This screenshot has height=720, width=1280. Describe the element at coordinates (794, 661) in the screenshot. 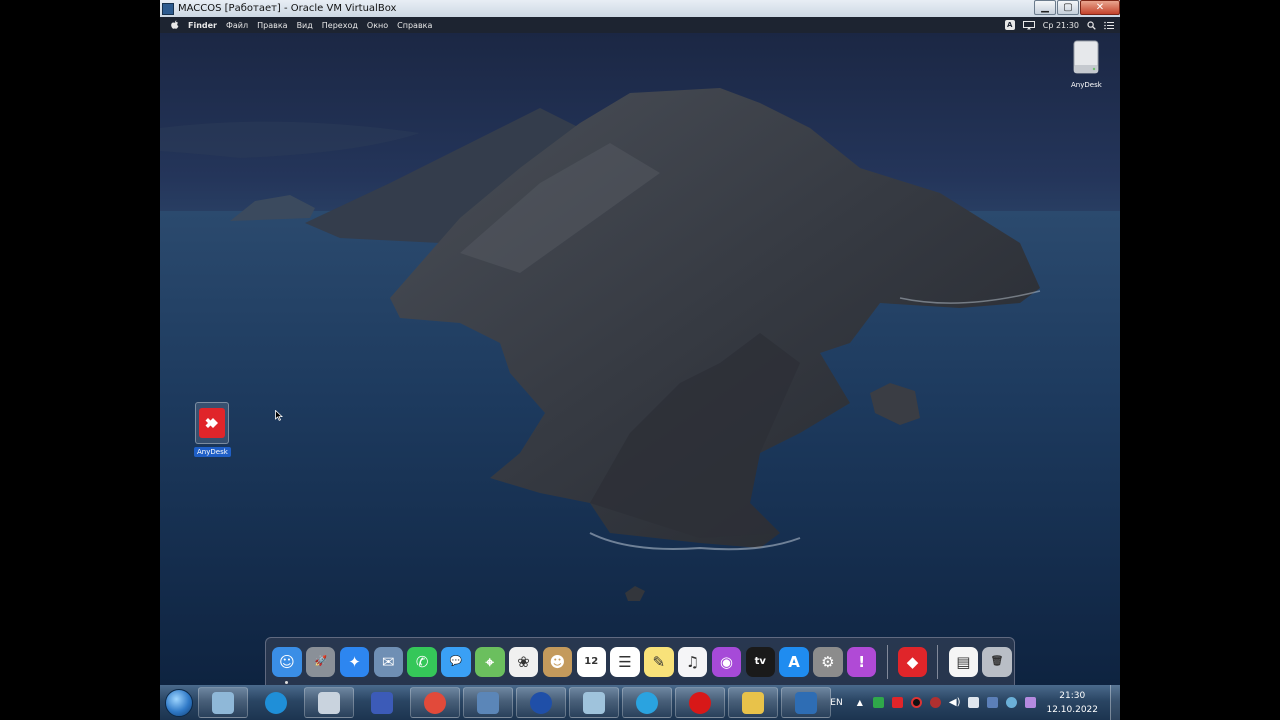

I see `dock-app-store: A` at that location.